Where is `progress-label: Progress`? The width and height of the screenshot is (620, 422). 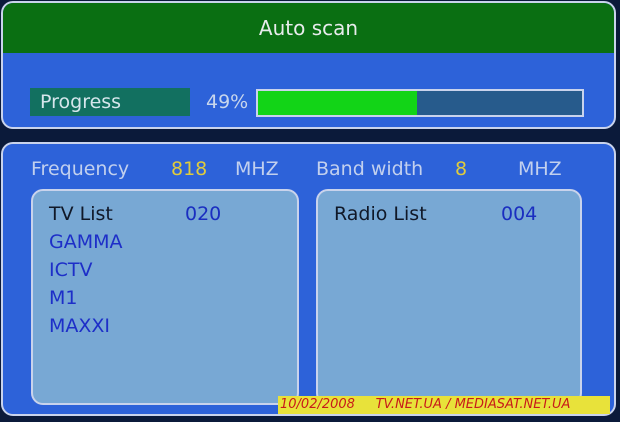
progress-label: Progress is located at coordinates (110, 102).